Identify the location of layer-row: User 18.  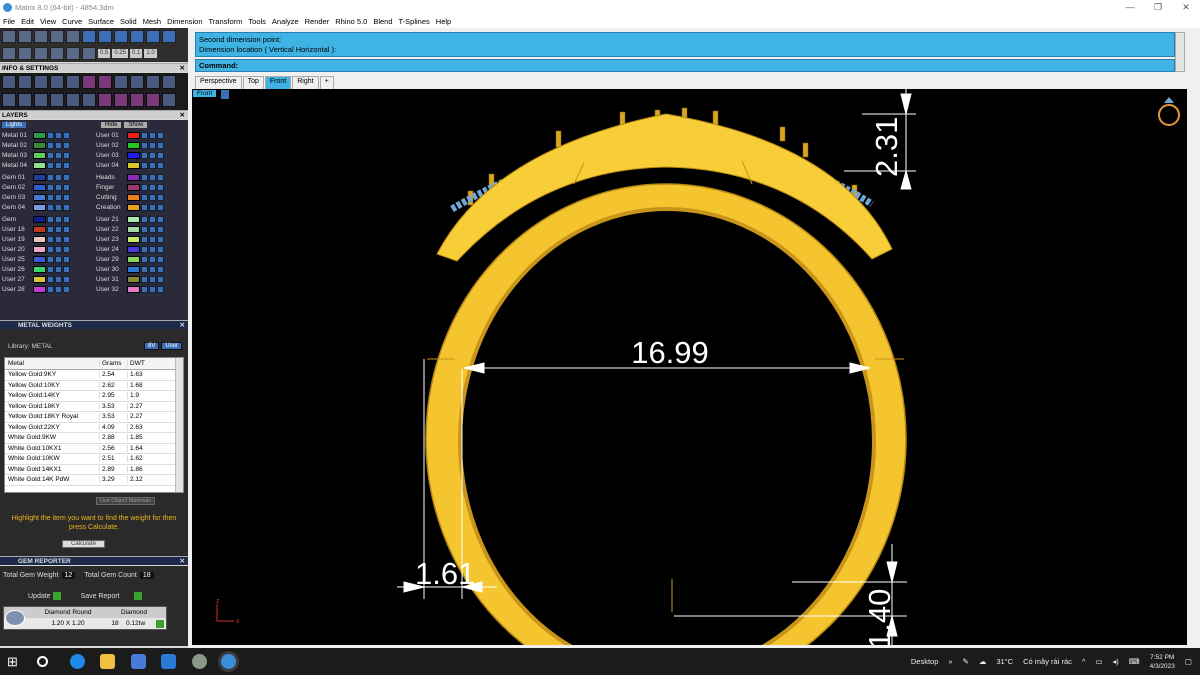
(35, 229).